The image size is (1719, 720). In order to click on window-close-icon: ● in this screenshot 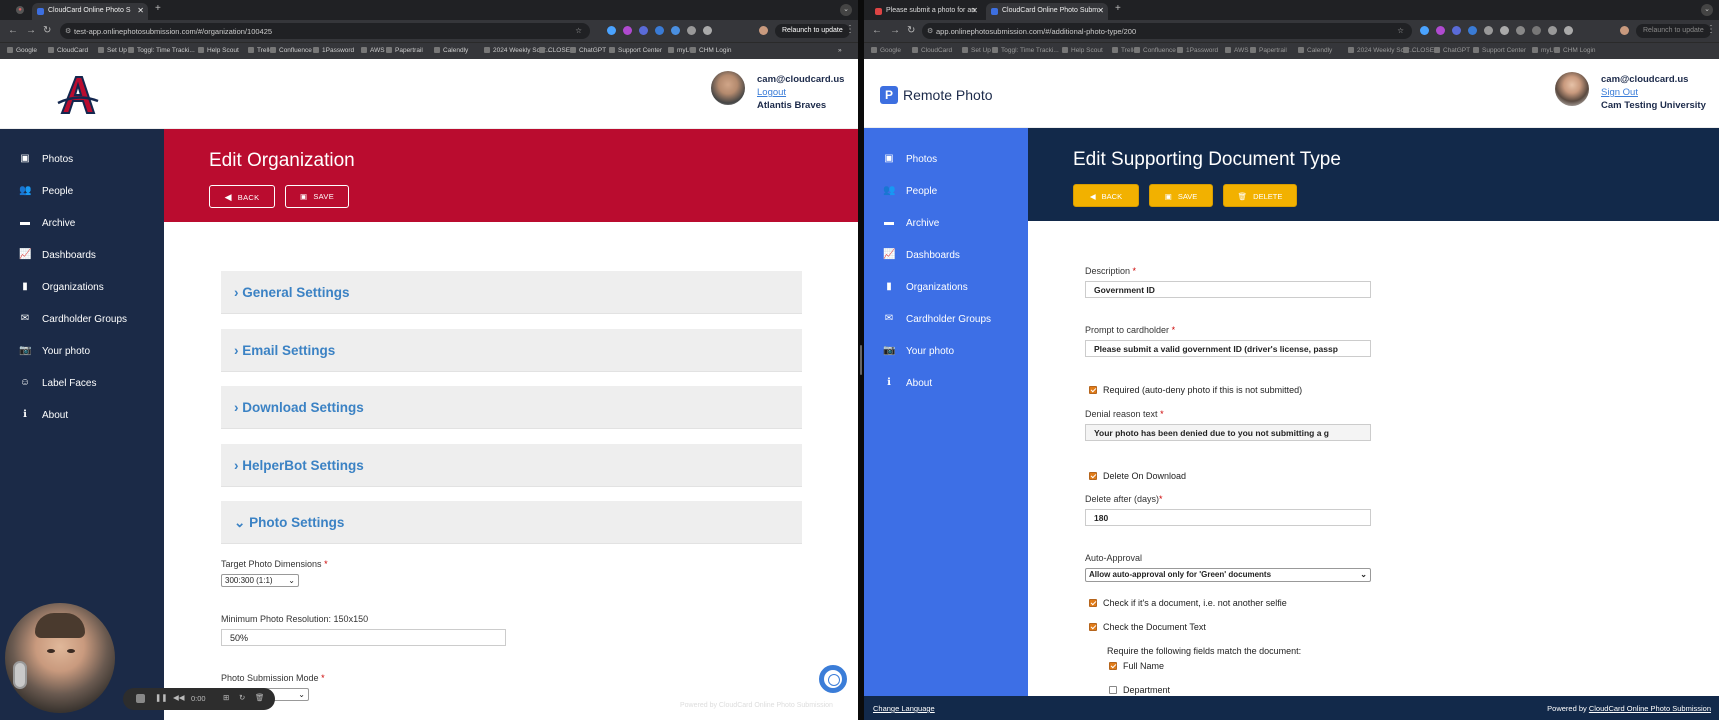, I will do `click(20, 10)`.